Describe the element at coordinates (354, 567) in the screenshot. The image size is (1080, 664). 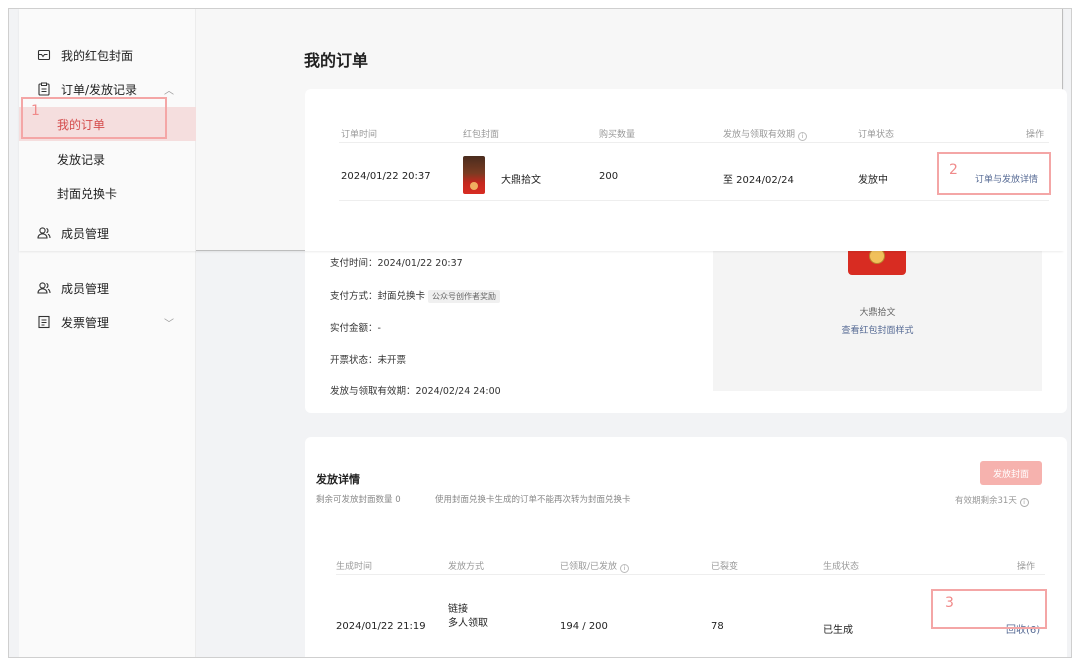
I see `col-header-created-time: 生成时间` at that location.